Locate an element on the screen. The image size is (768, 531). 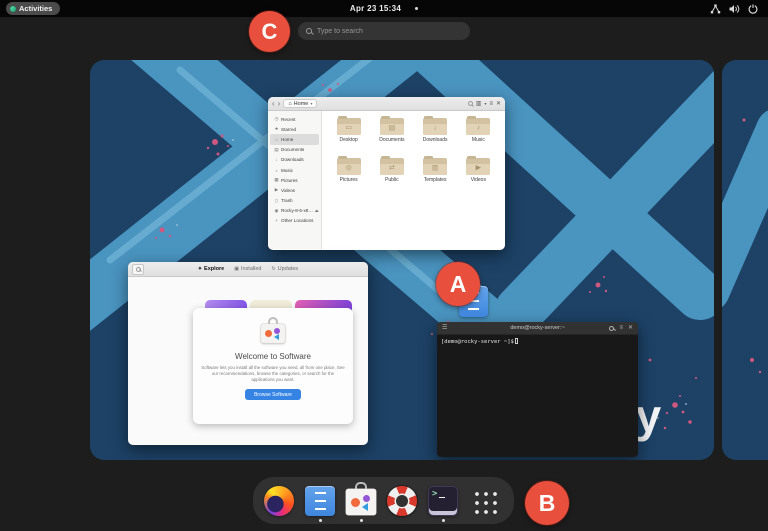
sidebar-item-downloads: Downloads is located at coordinates (294, 160).